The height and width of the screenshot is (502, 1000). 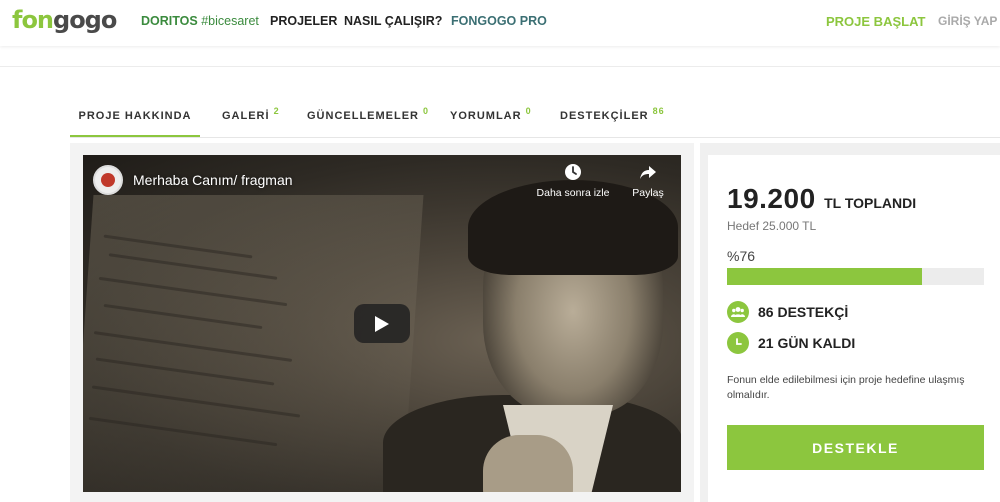 I want to click on progress-bar-fill, so click(x=825, y=276).